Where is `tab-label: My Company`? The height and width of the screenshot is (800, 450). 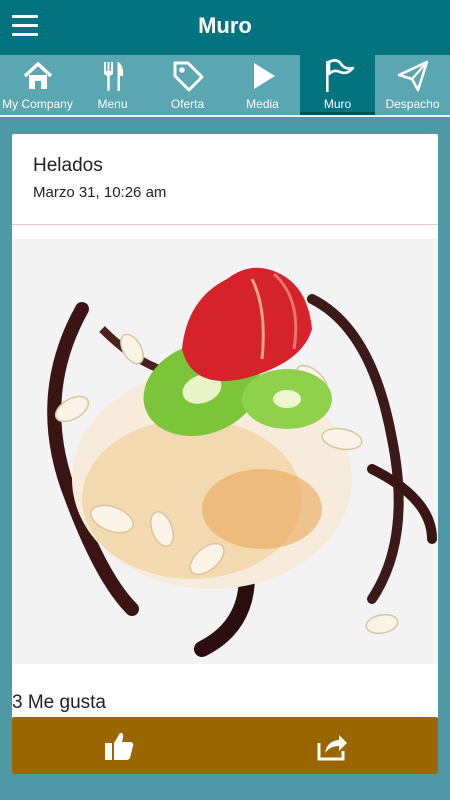 tab-label: My Company is located at coordinates (37, 104).